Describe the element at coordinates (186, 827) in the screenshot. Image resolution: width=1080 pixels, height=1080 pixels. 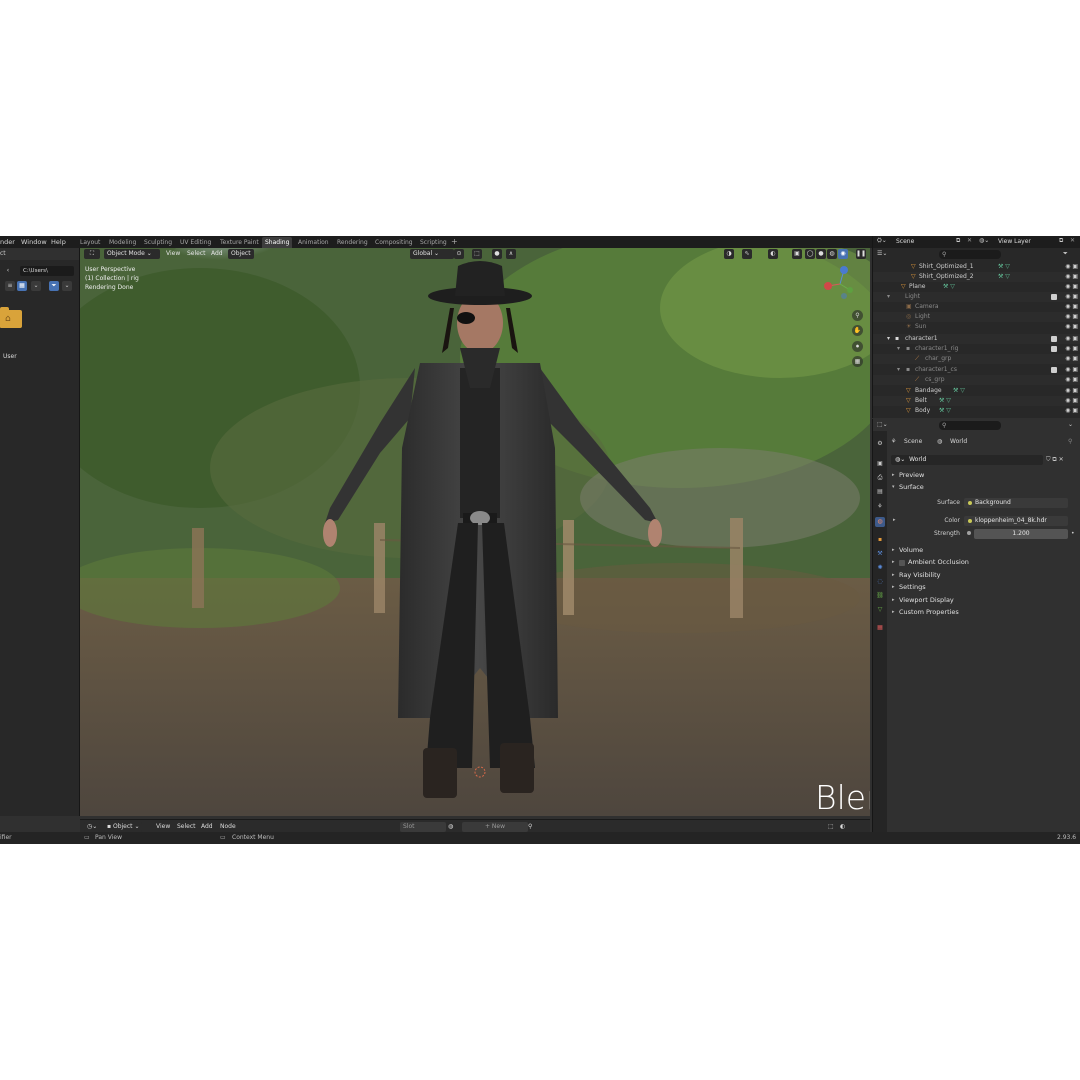
I see `node-menu-select: Select` at that location.